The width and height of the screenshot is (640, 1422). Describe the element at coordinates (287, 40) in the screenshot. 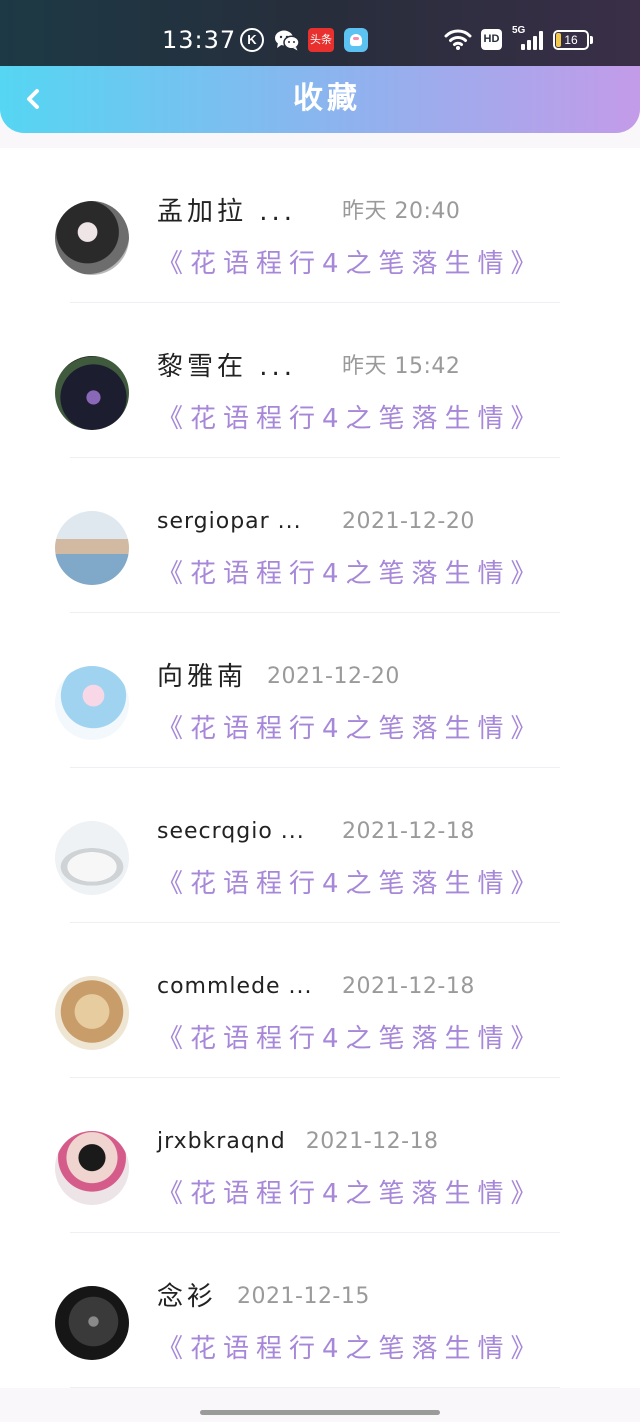

I see `wechat-icon` at that location.